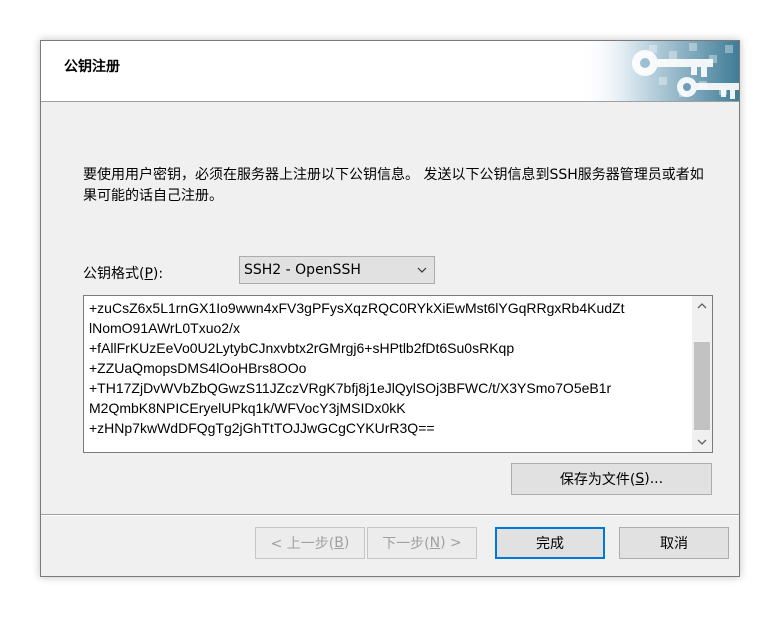 Image resolution: width=780 pixels, height=617 pixels. I want to click on cancel-button: 取消, so click(674, 543).